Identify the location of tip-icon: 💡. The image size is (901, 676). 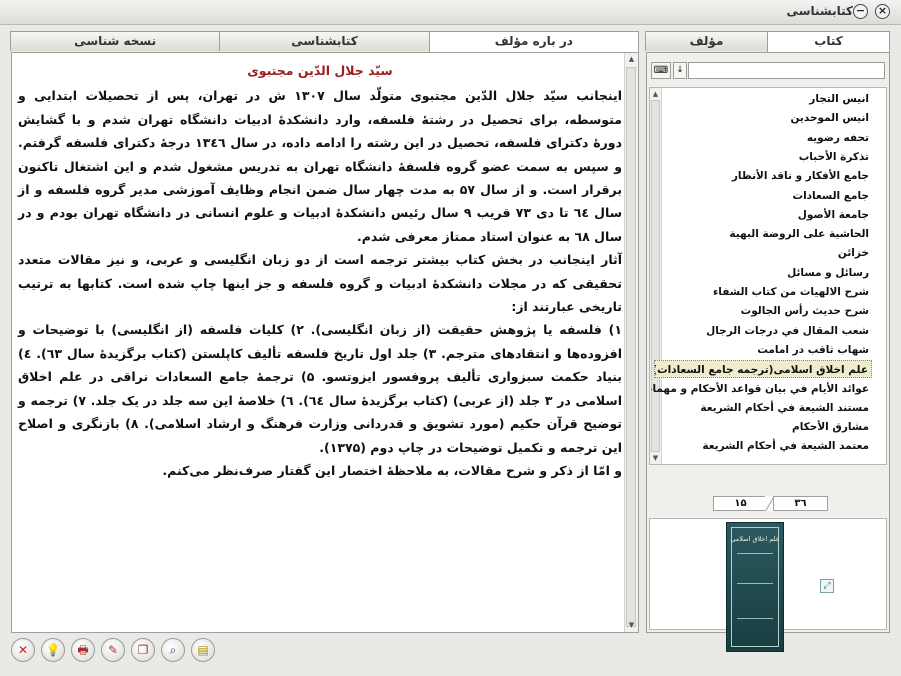
(53, 650).